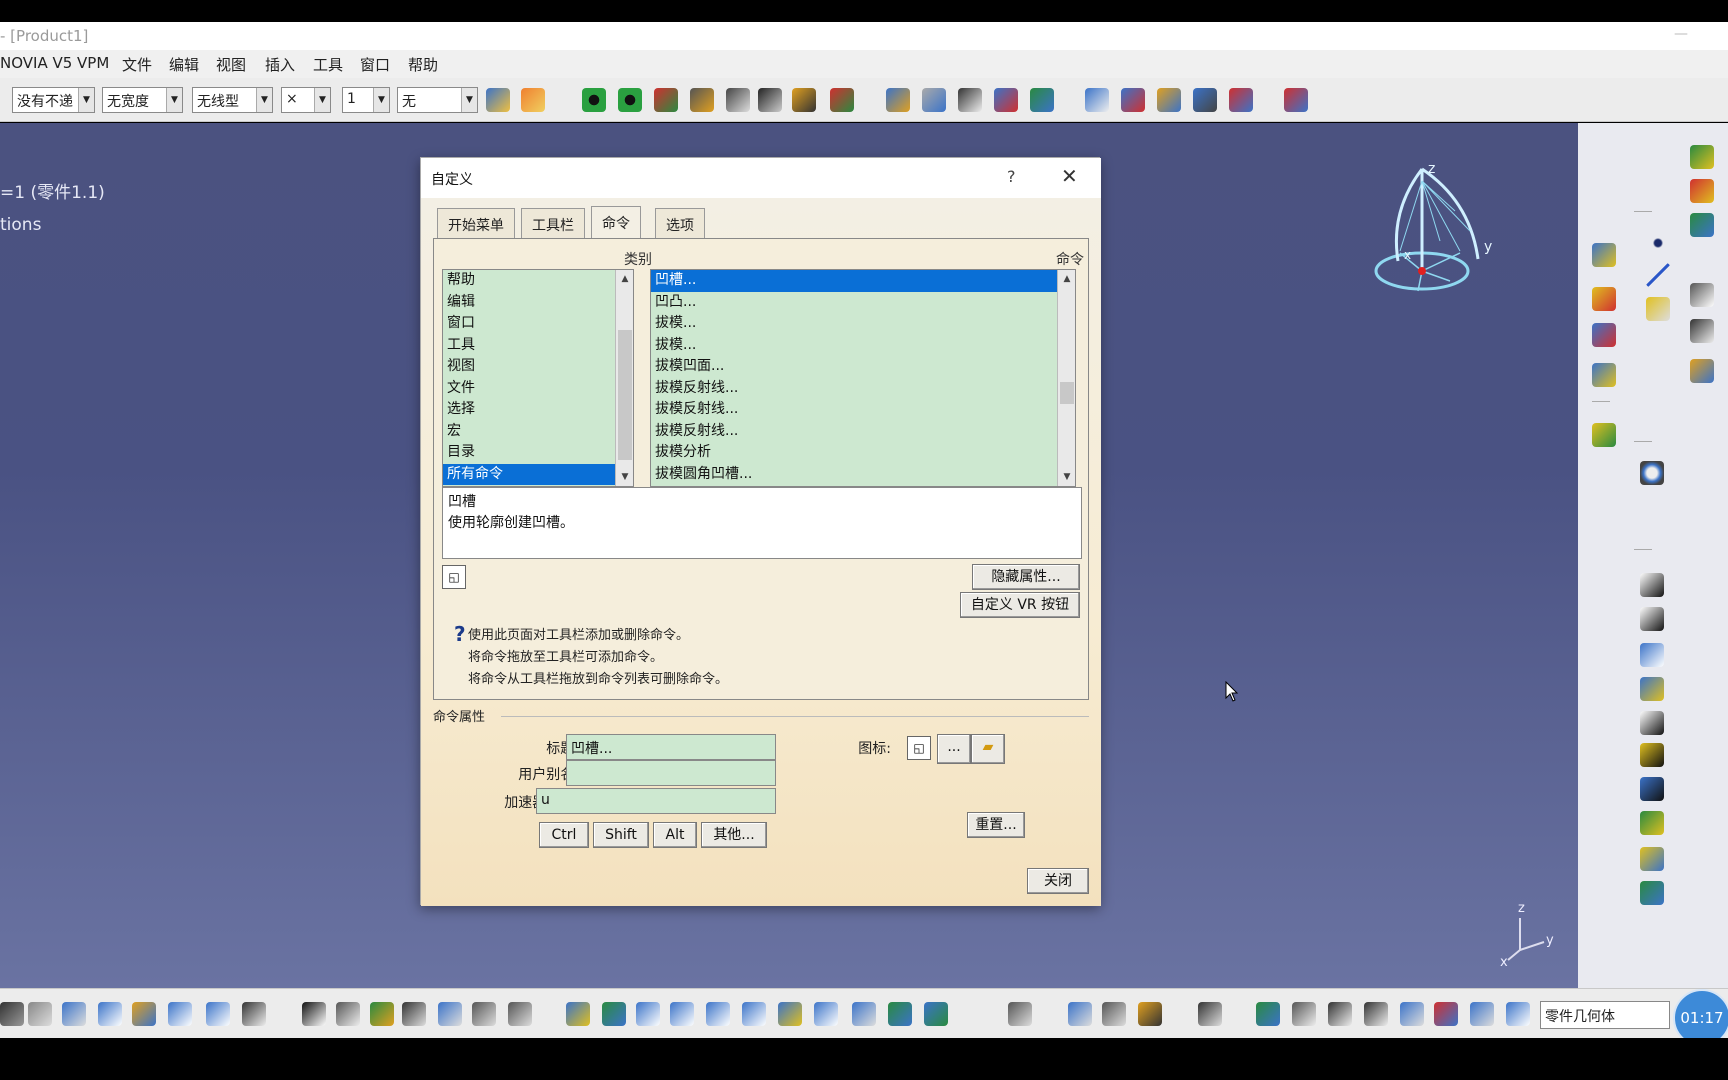 This screenshot has width=1728, height=1080. Describe the element at coordinates (1604, 335) in the screenshot. I see `shaft-icon` at that location.